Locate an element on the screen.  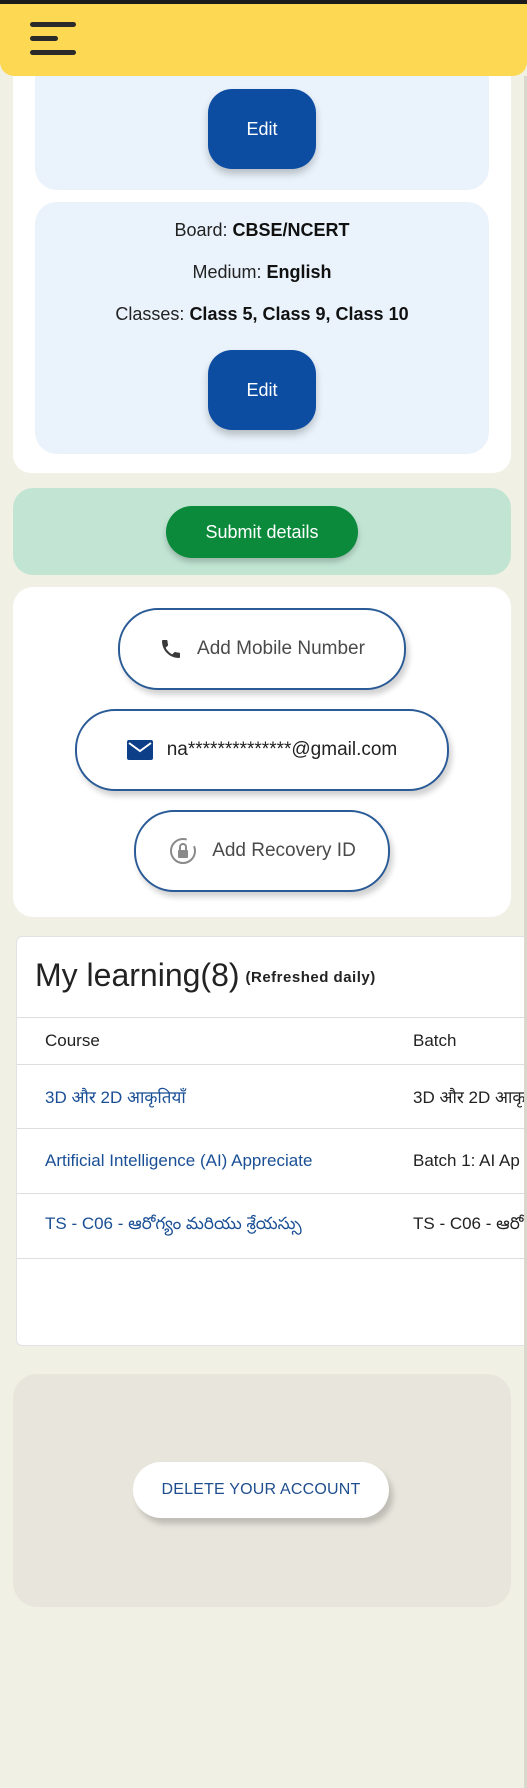
medium-label: Medium: is located at coordinates (229, 272).